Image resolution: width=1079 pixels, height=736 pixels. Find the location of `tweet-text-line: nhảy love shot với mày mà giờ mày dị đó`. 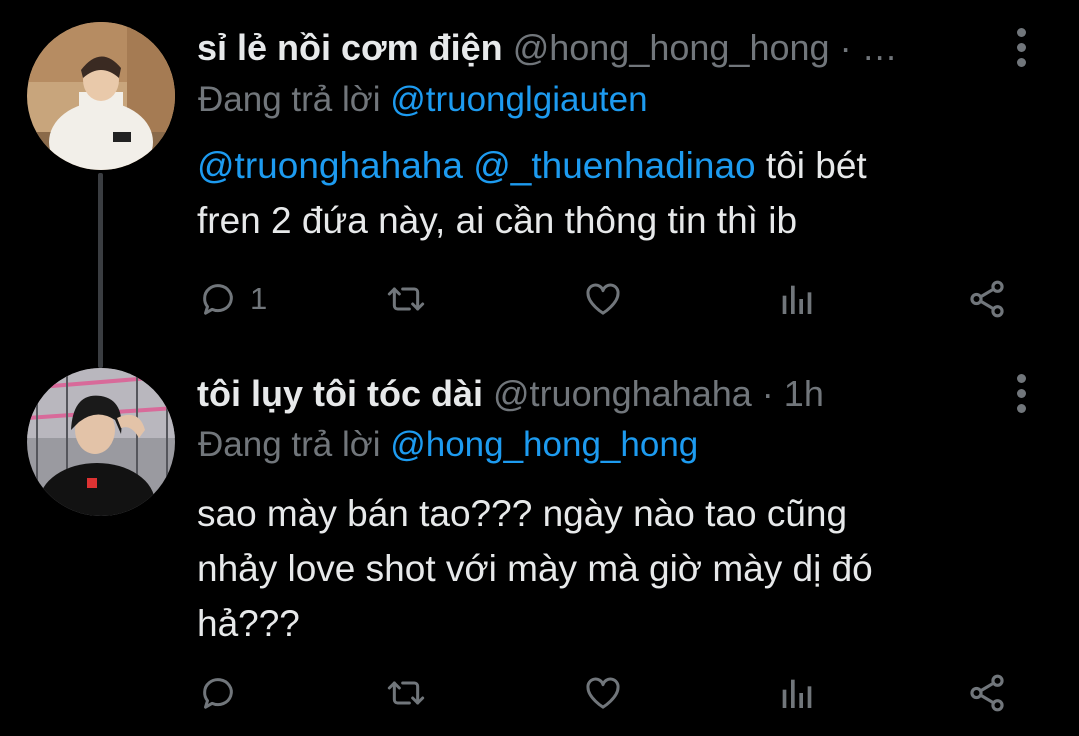

tweet-text-line: nhảy love shot với mày mà giờ mày dị đó is located at coordinates (535, 568).